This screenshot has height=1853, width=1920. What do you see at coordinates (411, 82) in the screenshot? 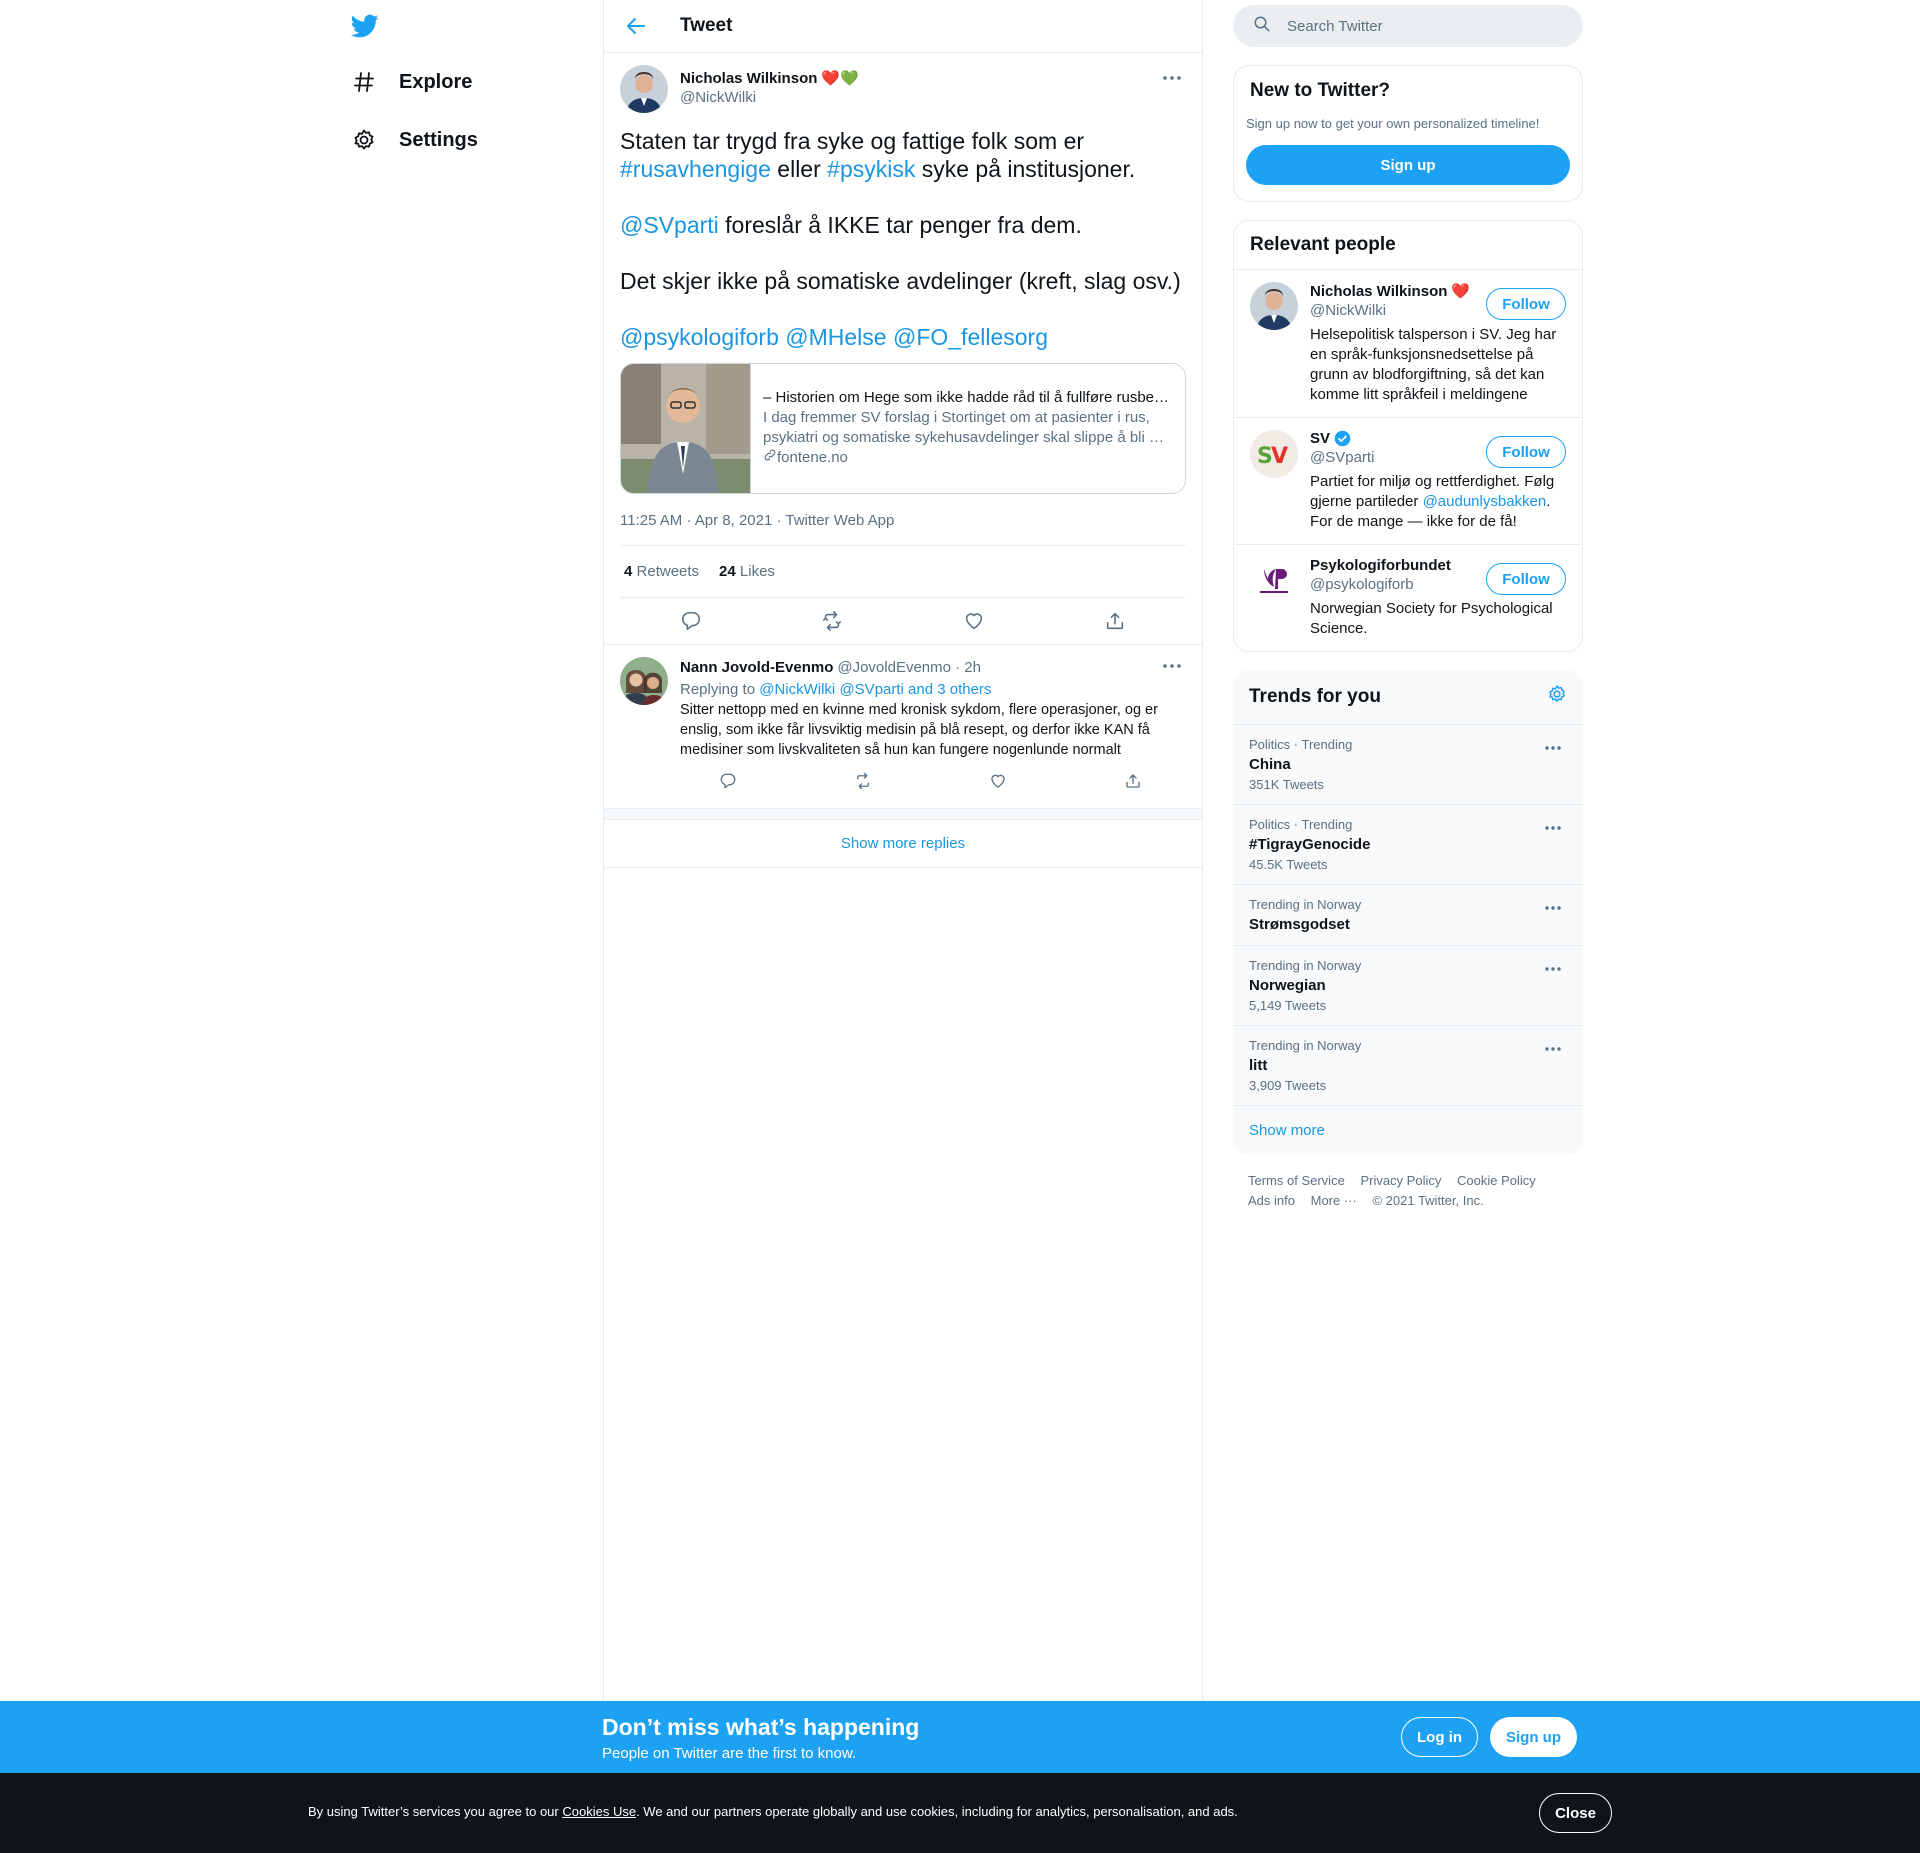
I see `nav-explore: Explore` at bounding box center [411, 82].